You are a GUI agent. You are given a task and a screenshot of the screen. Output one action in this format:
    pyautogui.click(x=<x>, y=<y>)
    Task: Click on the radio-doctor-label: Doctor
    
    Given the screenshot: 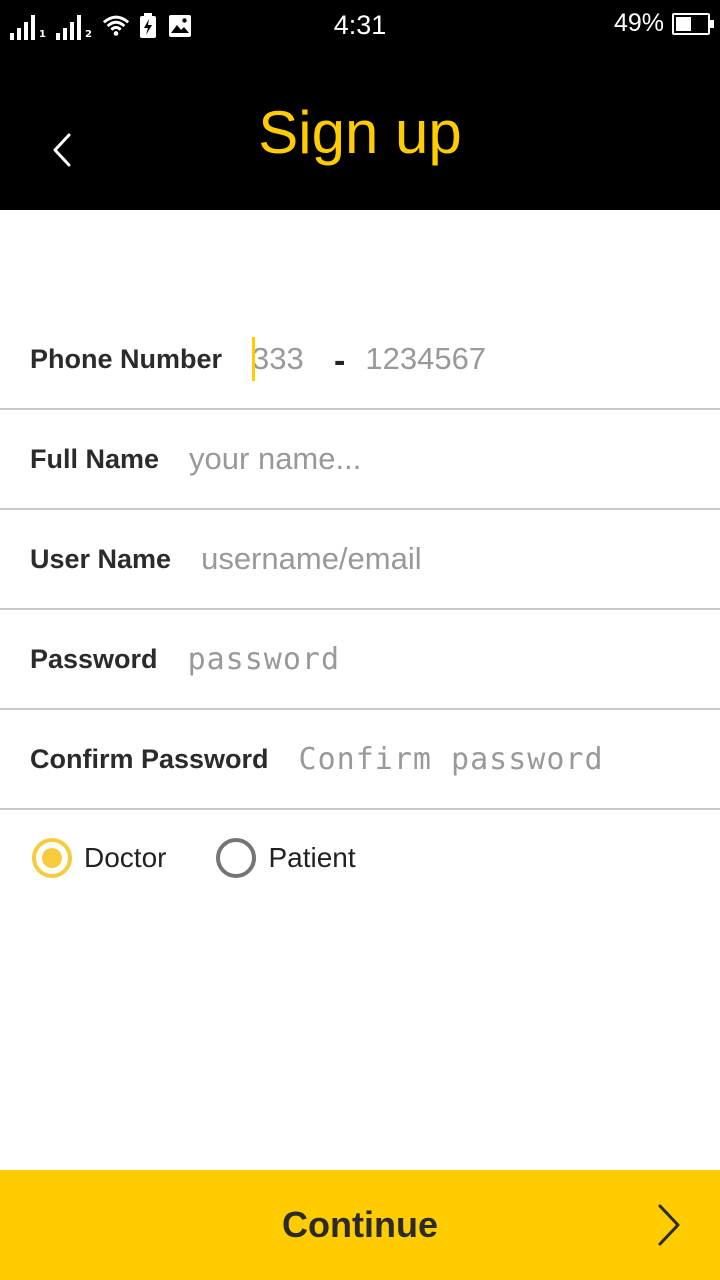 What is the action you would take?
    pyautogui.click(x=125, y=857)
    